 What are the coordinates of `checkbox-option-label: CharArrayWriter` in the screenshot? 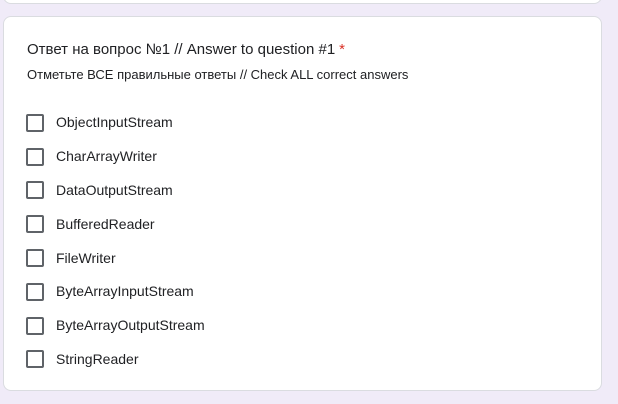 It's located at (106, 156).